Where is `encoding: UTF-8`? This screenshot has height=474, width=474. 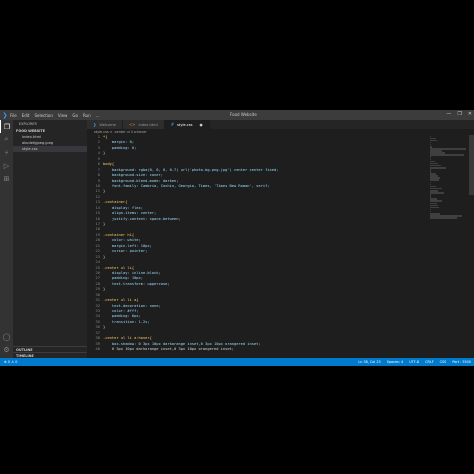 encoding: UTF-8 is located at coordinates (414, 362).